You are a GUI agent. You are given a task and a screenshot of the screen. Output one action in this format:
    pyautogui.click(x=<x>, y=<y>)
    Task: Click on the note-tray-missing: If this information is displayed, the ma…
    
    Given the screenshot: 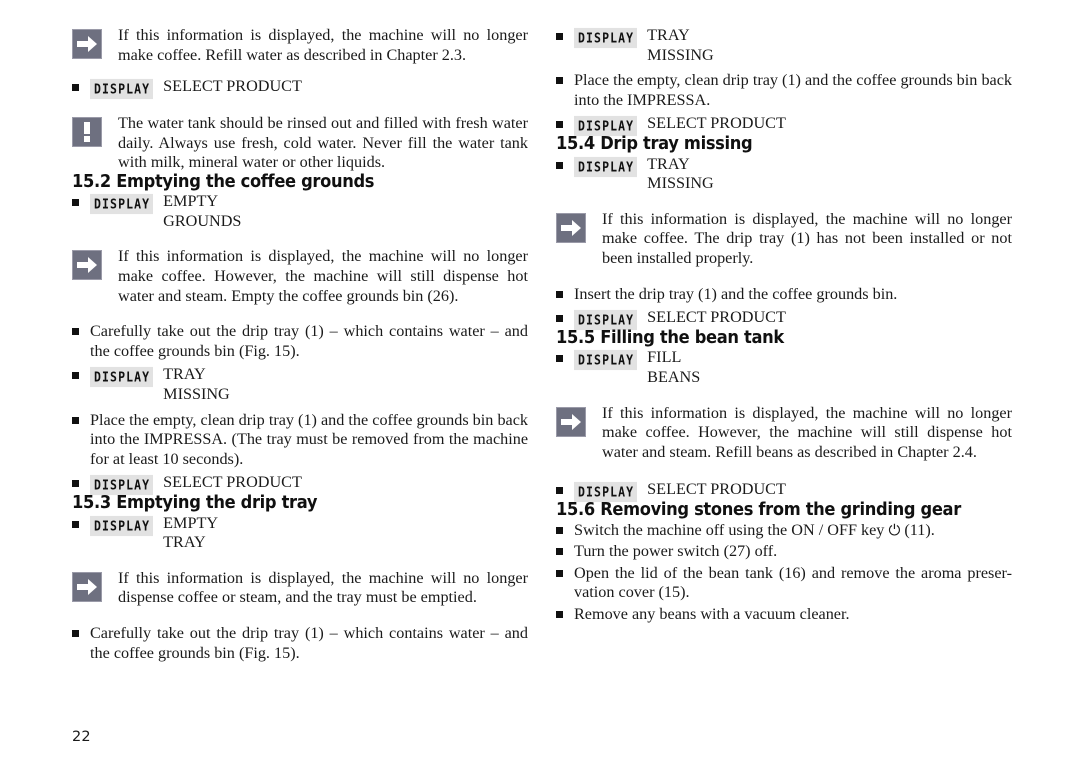 What is the action you would take?
    pyautogui.click(x=784, y=239)
    